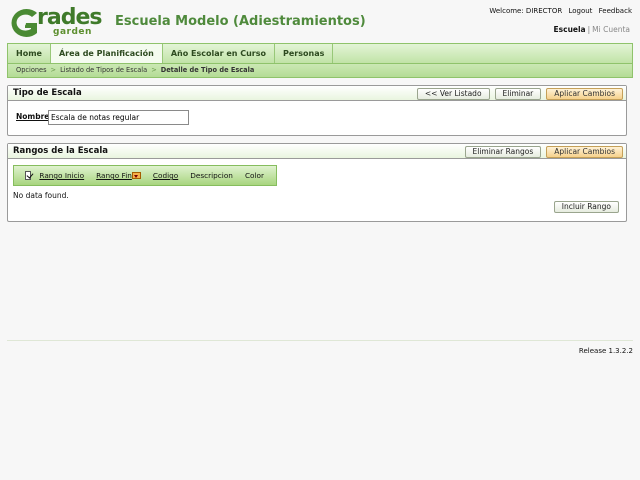 The height and width of the screenshot is (480, 640). What do you see at coordinates (28, 175) in the screenshot?
I see `select-all-checkbox` at bounding box center [28, 175].